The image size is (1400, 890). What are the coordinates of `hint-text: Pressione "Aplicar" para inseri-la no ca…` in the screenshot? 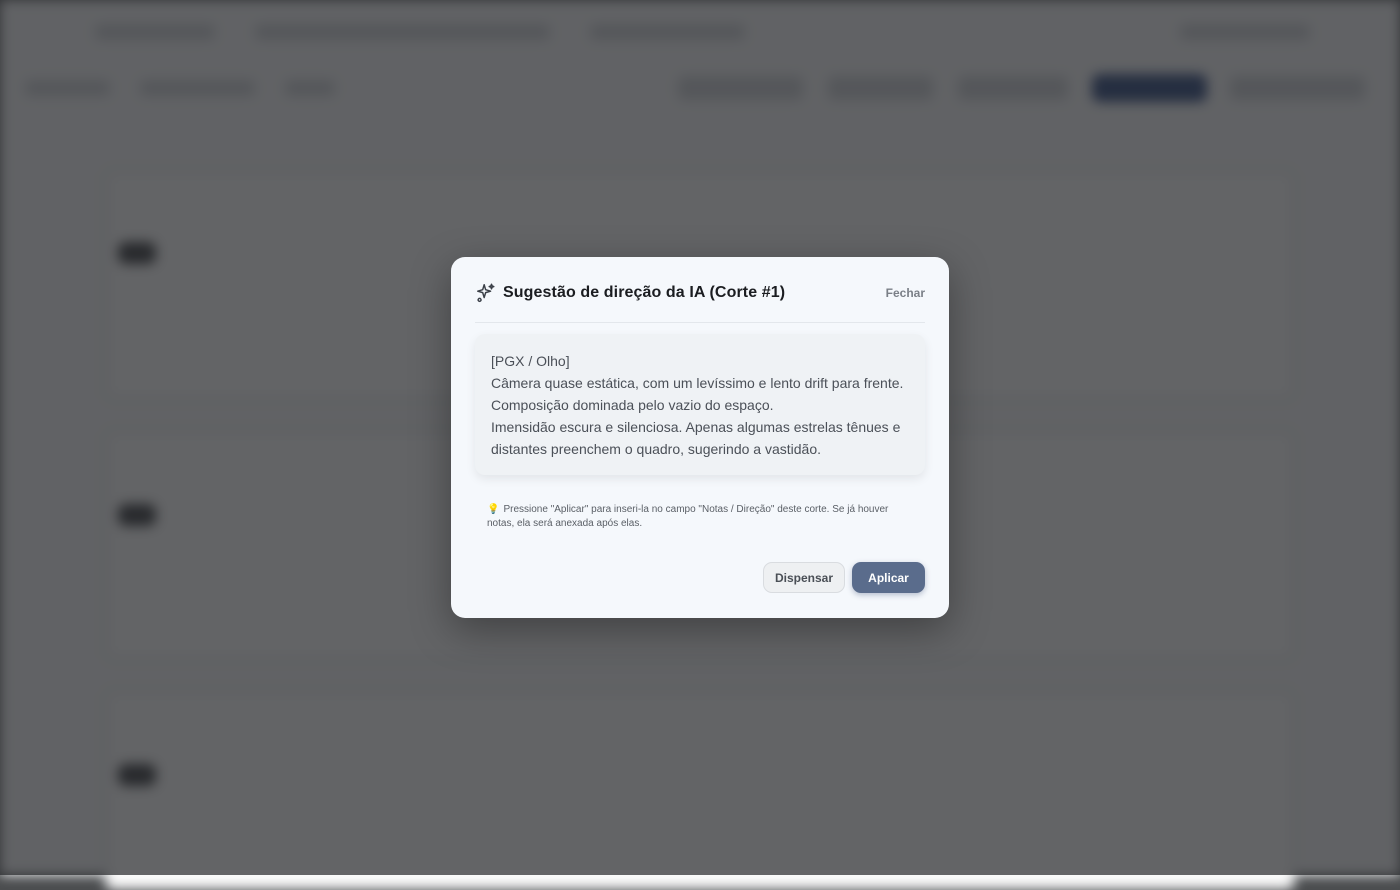 It's located at (688, 516).